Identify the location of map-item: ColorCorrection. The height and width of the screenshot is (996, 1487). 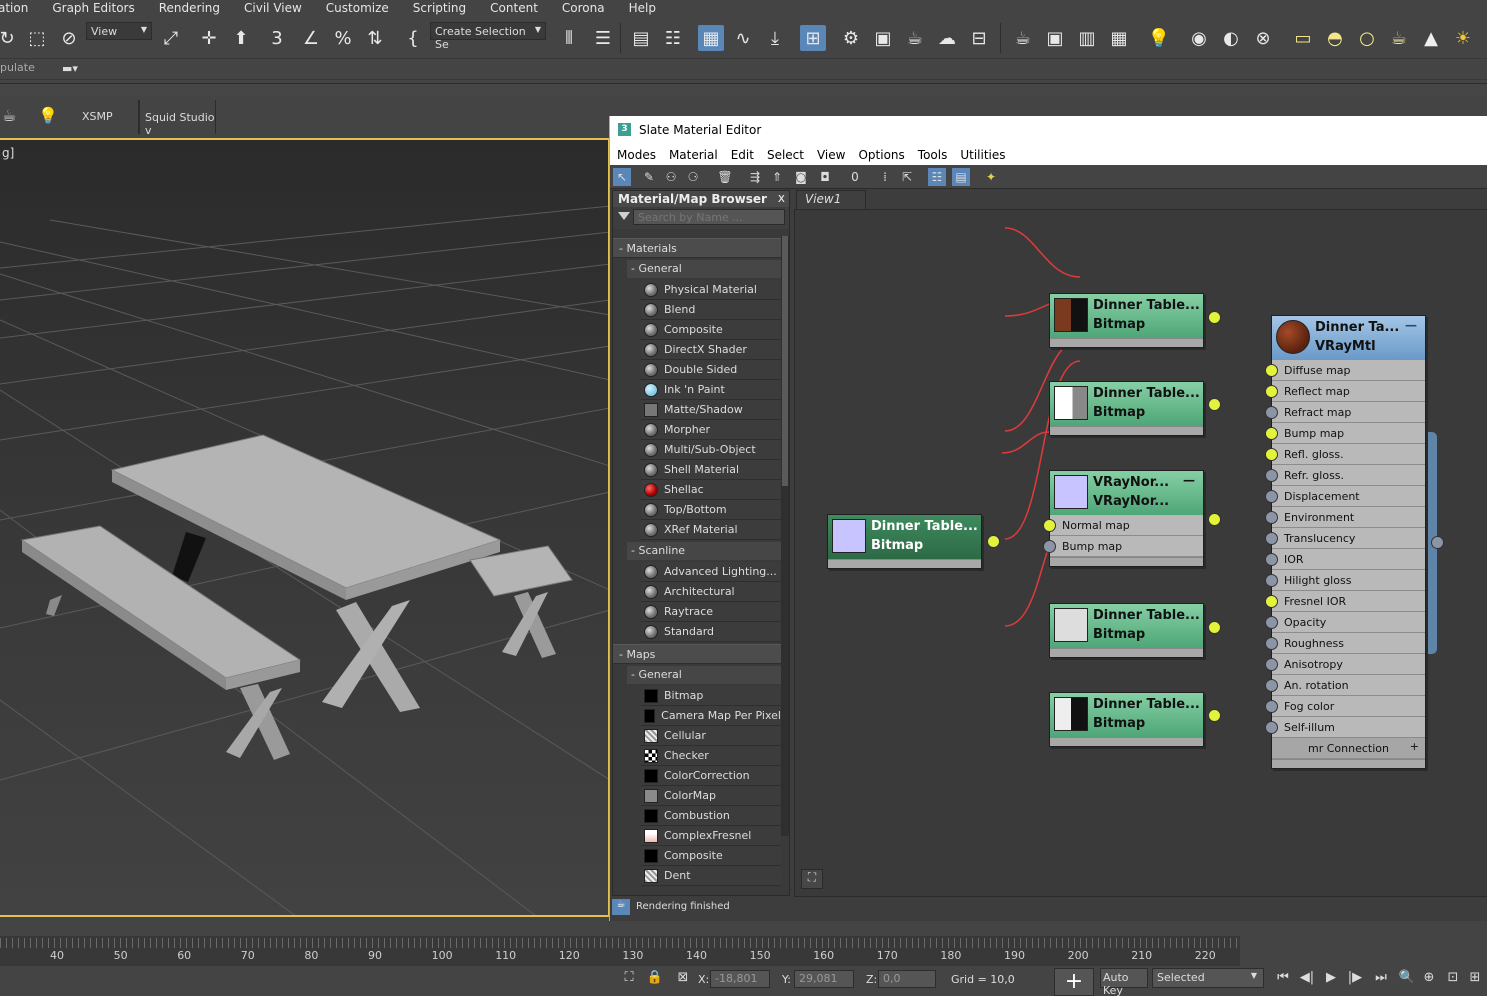
(711, 776).